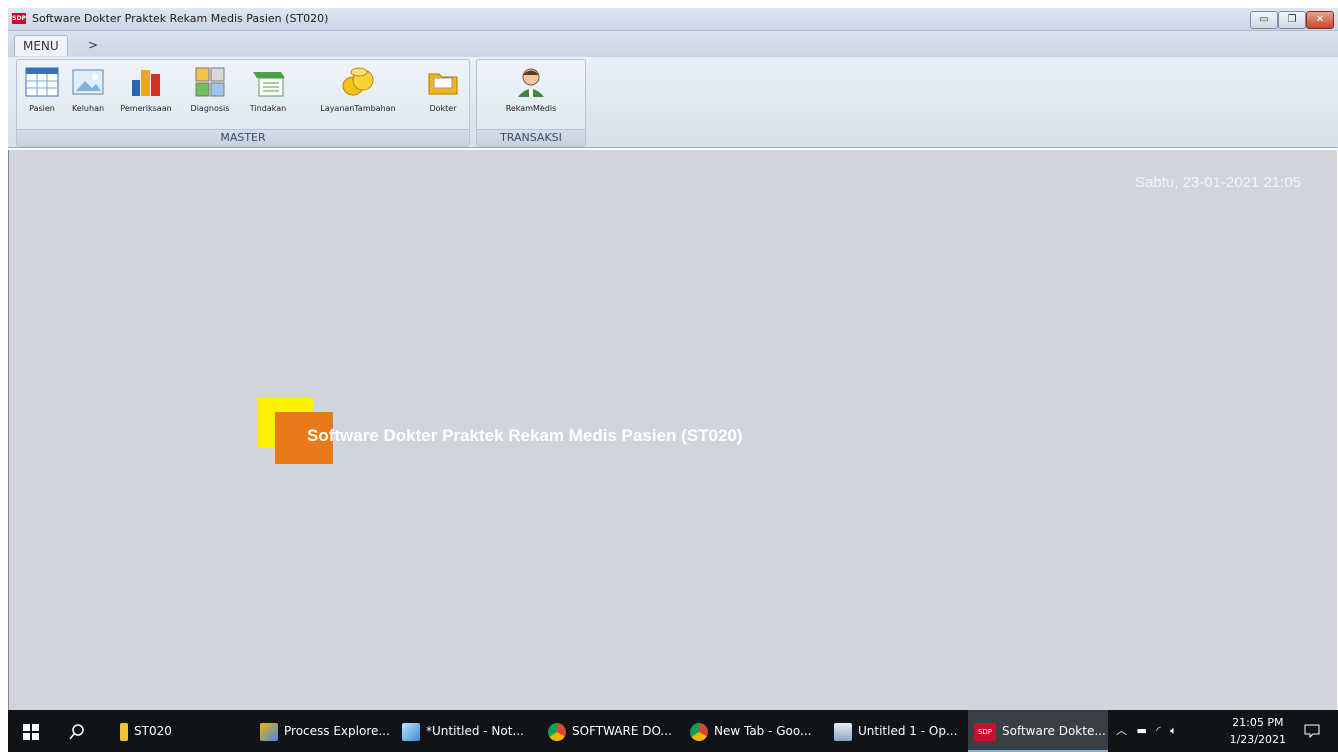  Describe the element at coordinates (146, 108) in the screenshot. I see `pemeriksaan-label: Pemeriksaan` at that location.